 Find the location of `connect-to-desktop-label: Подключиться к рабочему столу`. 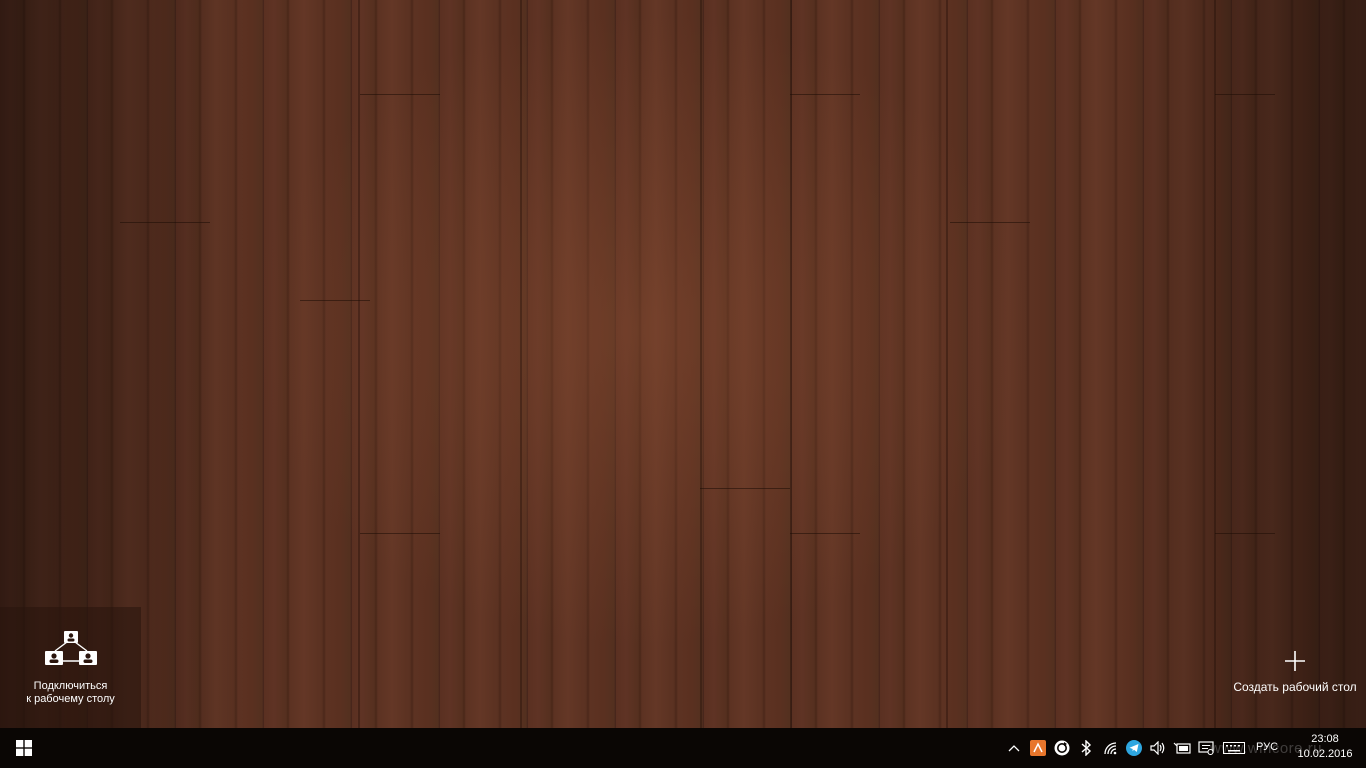

connect-to-desktop-label: Подключиться к рабочему столу is located at coordinates (70, 692).